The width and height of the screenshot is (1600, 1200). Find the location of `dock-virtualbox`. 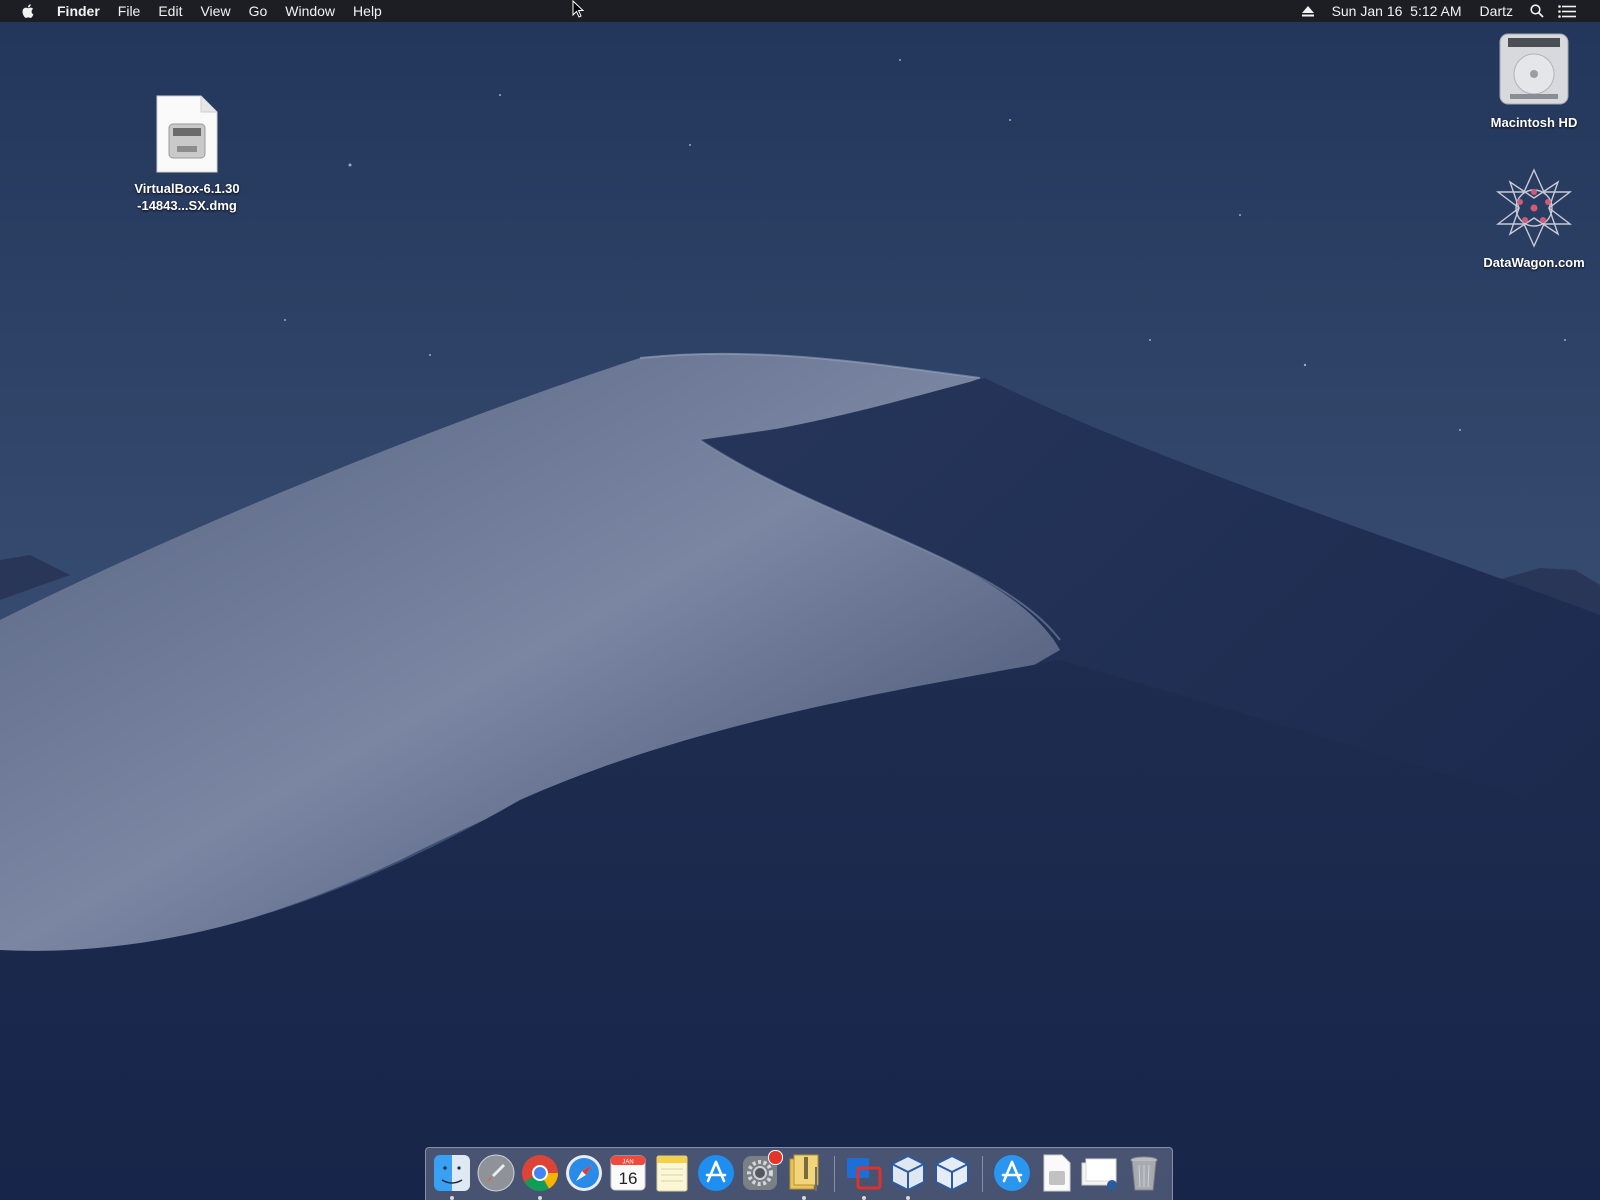

dock-virtualbox is located at coordinates (908, 1176).